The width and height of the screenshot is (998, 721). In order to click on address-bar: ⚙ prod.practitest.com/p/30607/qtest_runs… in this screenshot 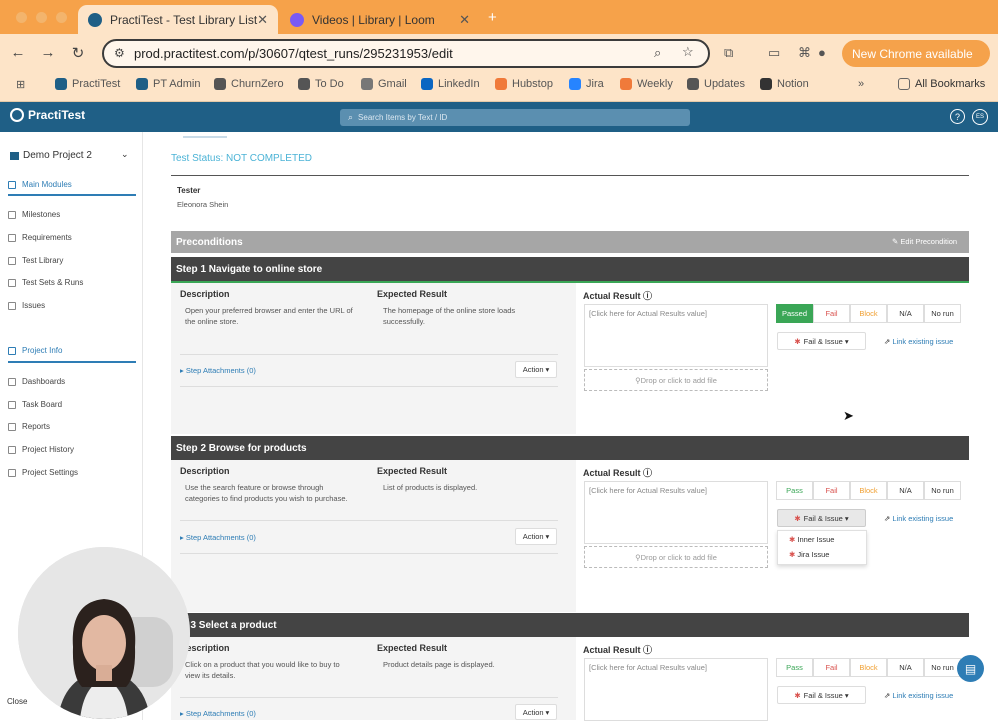, I will do `click(406, 53)`.